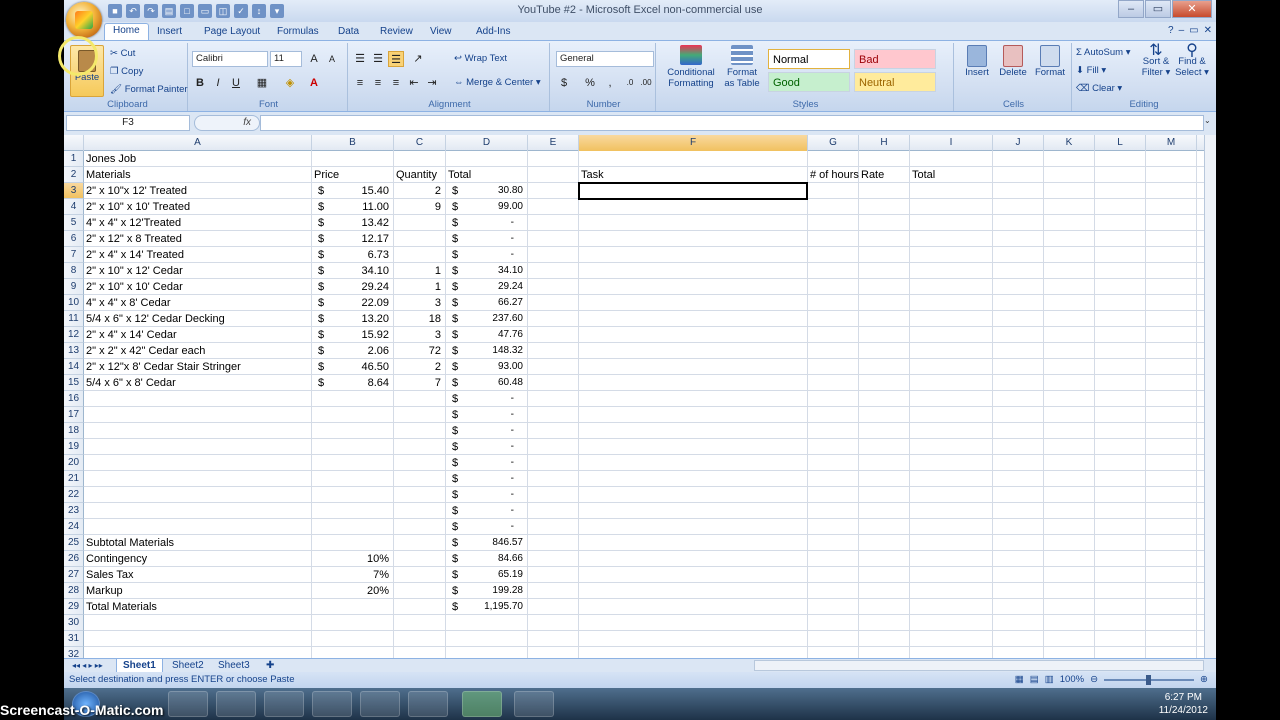  I want to click on cell-a1: Jones Job, so click(111, 159).